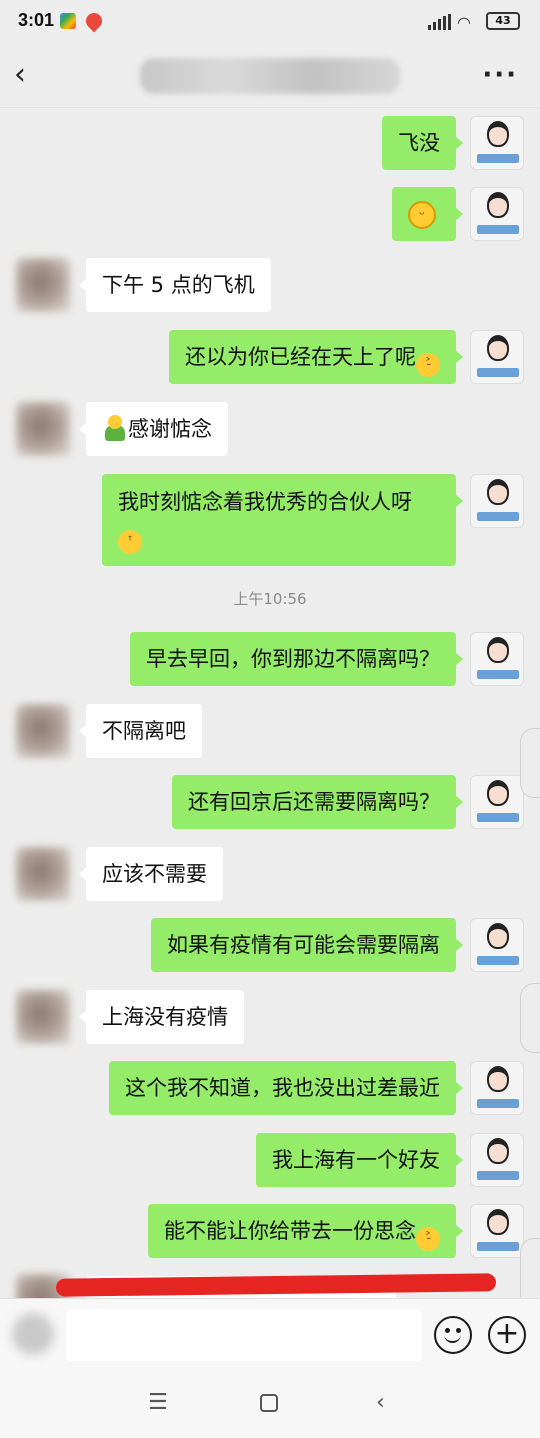 Image resolution: width=540 pixels, height=1438 pixels. I want to click on timestamp: 上午10:56, so click(270, 599).